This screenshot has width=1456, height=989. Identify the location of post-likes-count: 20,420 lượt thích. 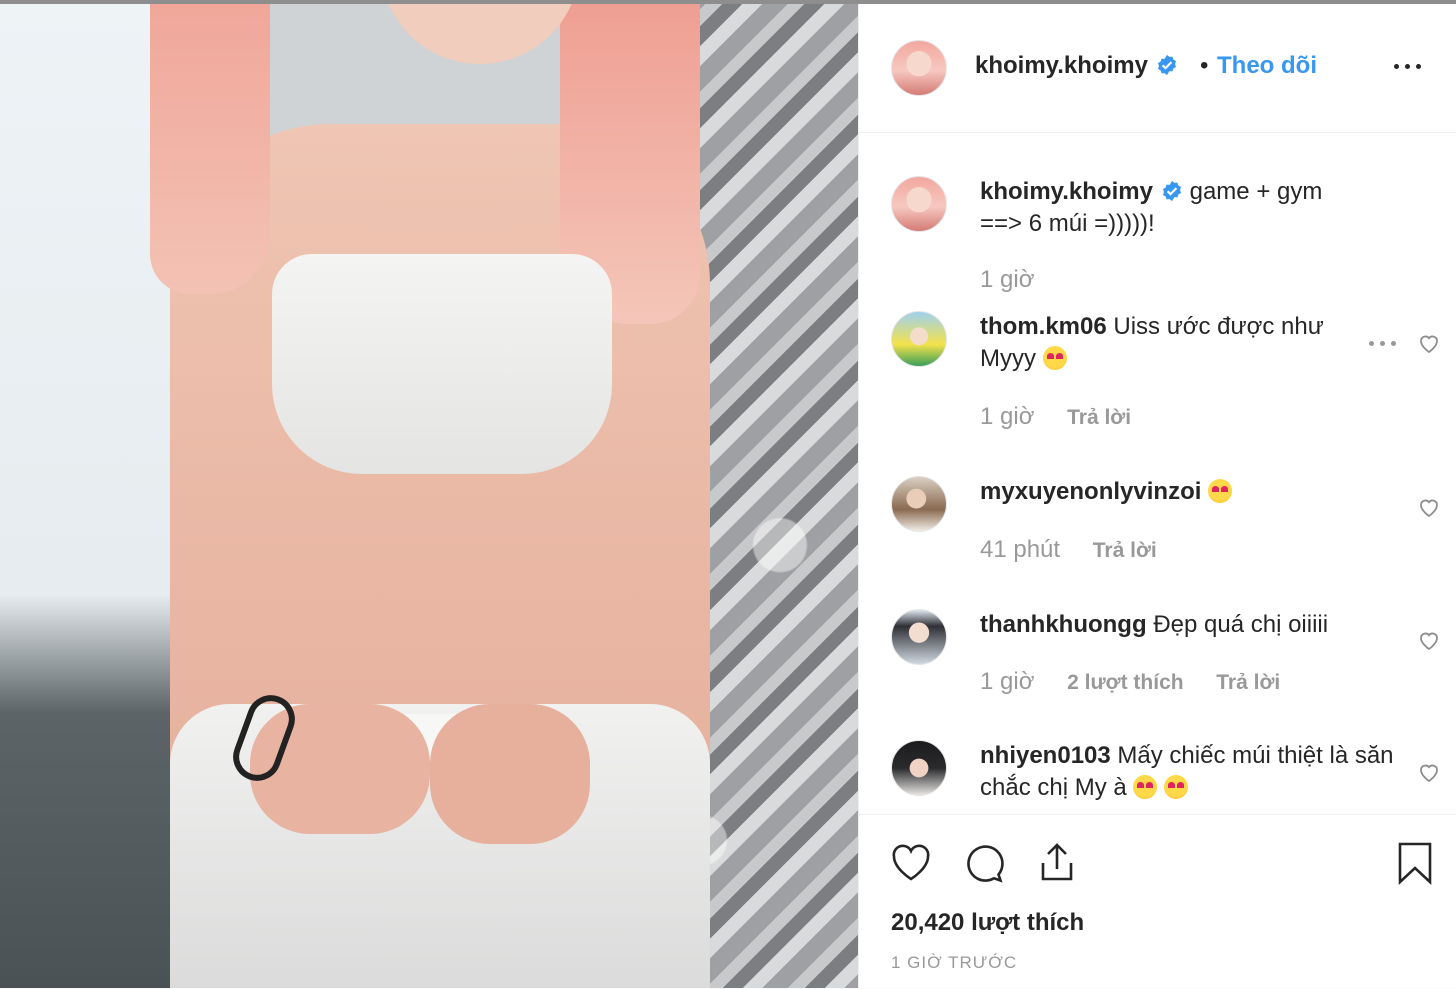
(987, 923).